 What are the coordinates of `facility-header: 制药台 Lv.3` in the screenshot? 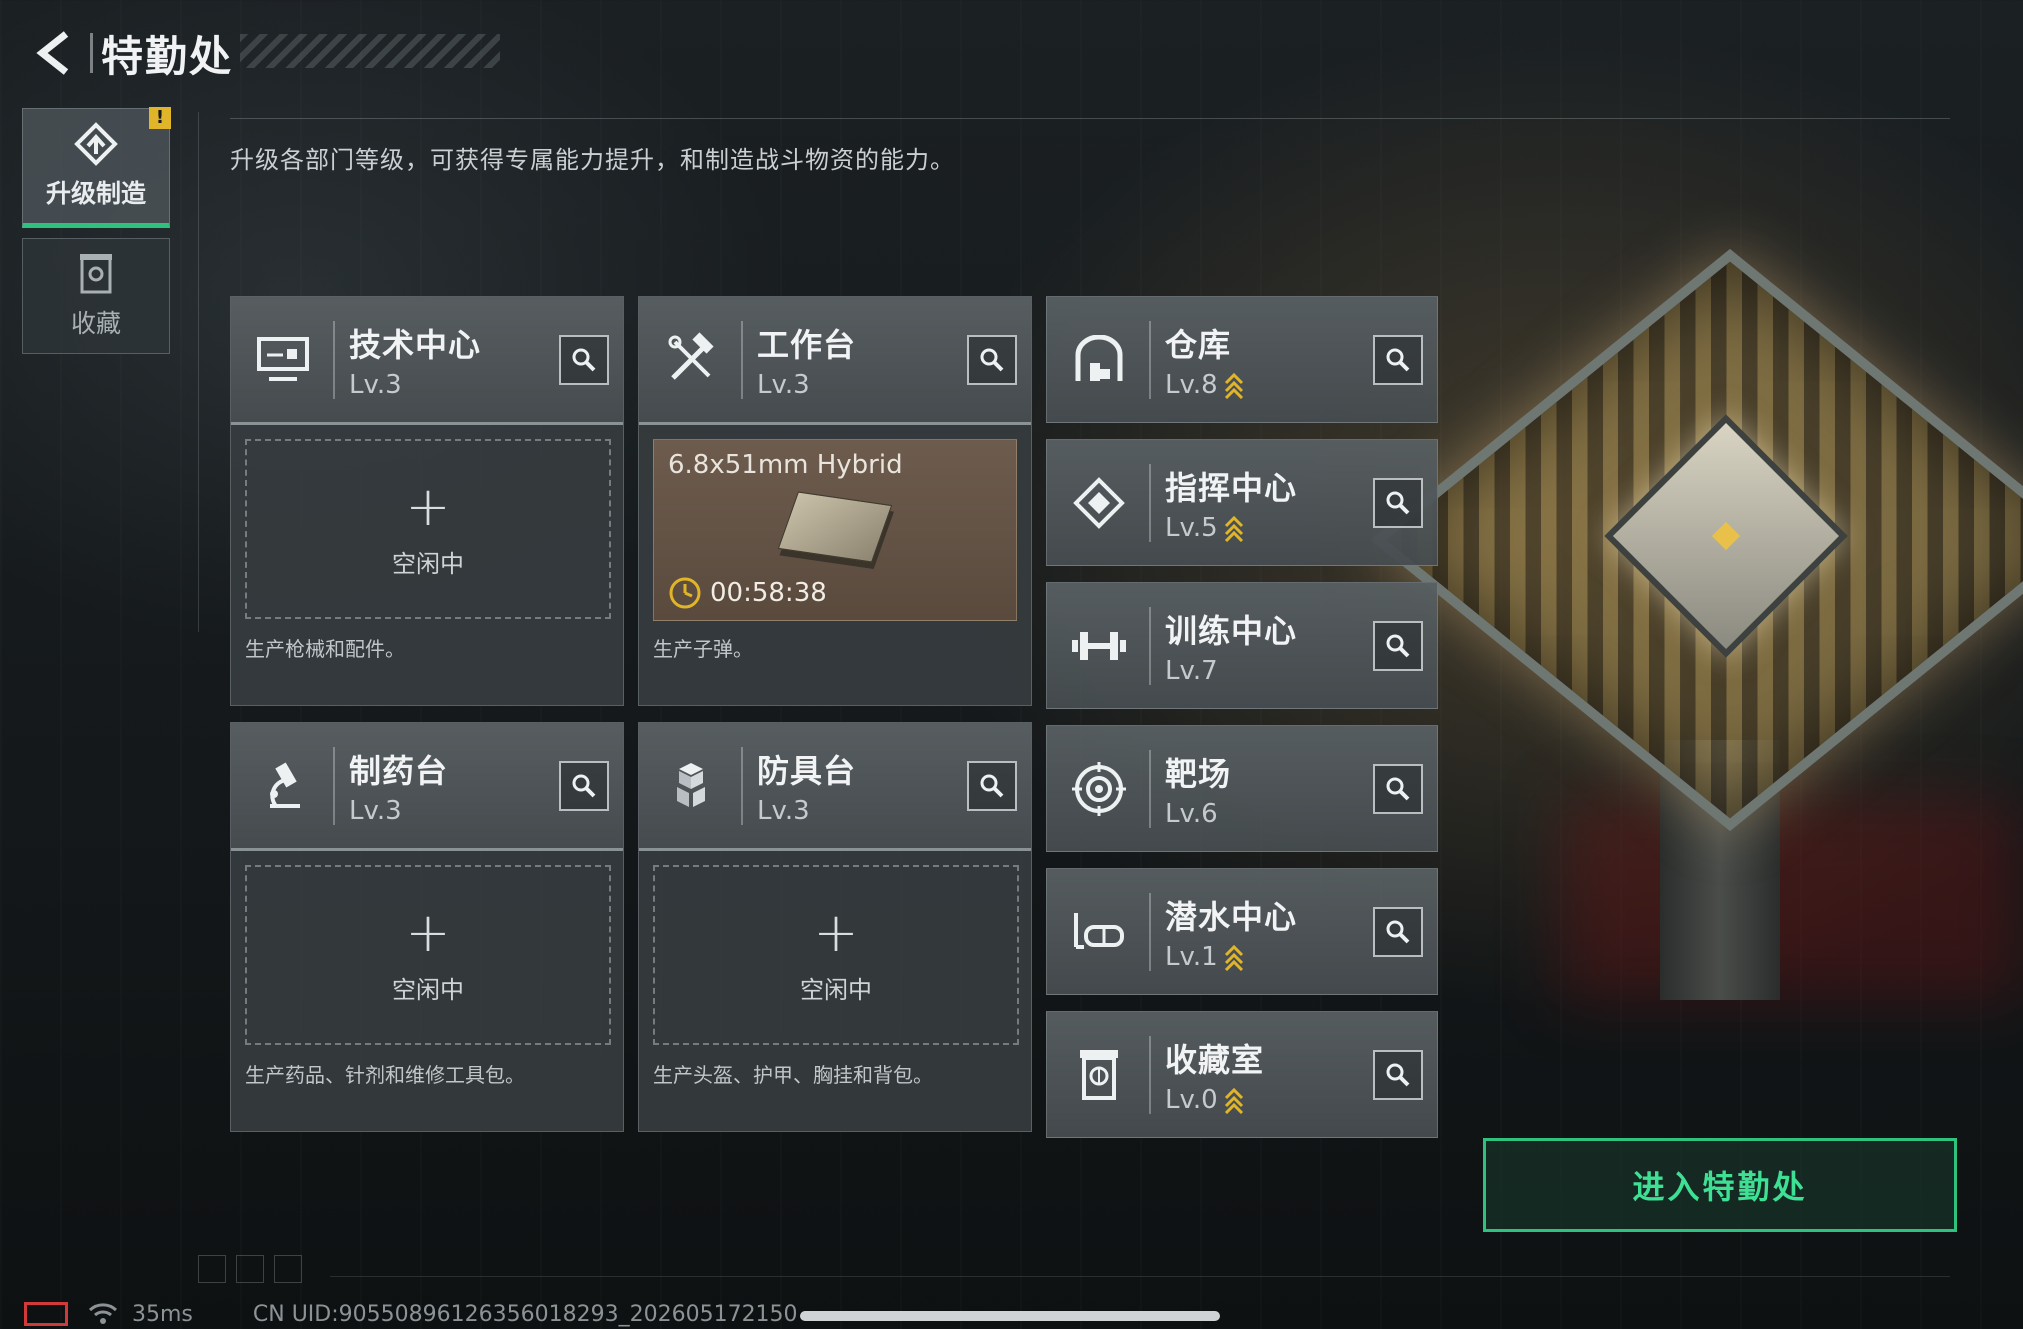 It's located at (427, 787).